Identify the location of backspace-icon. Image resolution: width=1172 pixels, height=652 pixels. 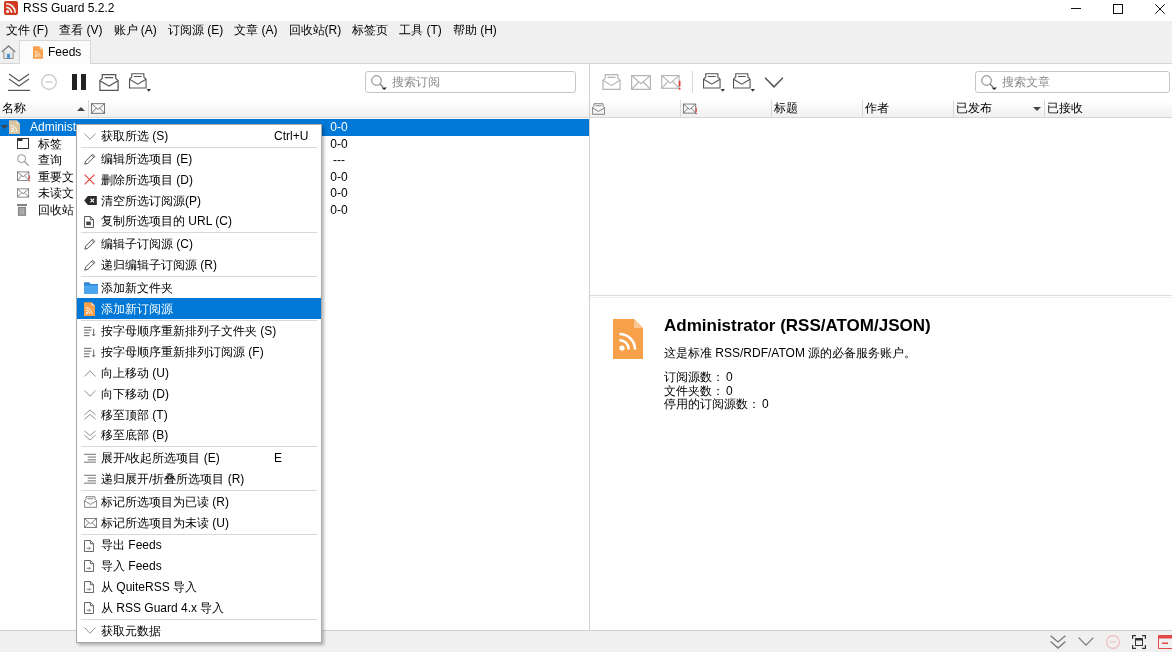
(90, 201).